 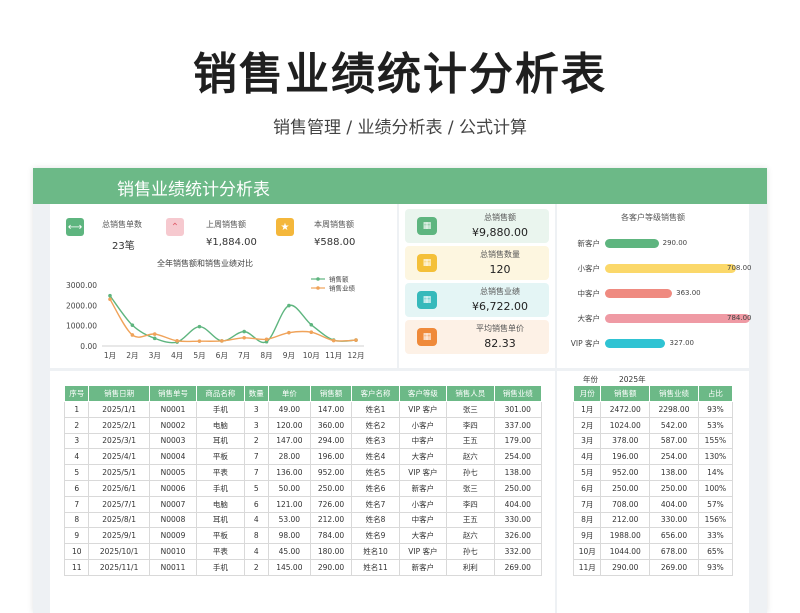 I want to click on column-header: 销售人员, so click(x=470, y=393).